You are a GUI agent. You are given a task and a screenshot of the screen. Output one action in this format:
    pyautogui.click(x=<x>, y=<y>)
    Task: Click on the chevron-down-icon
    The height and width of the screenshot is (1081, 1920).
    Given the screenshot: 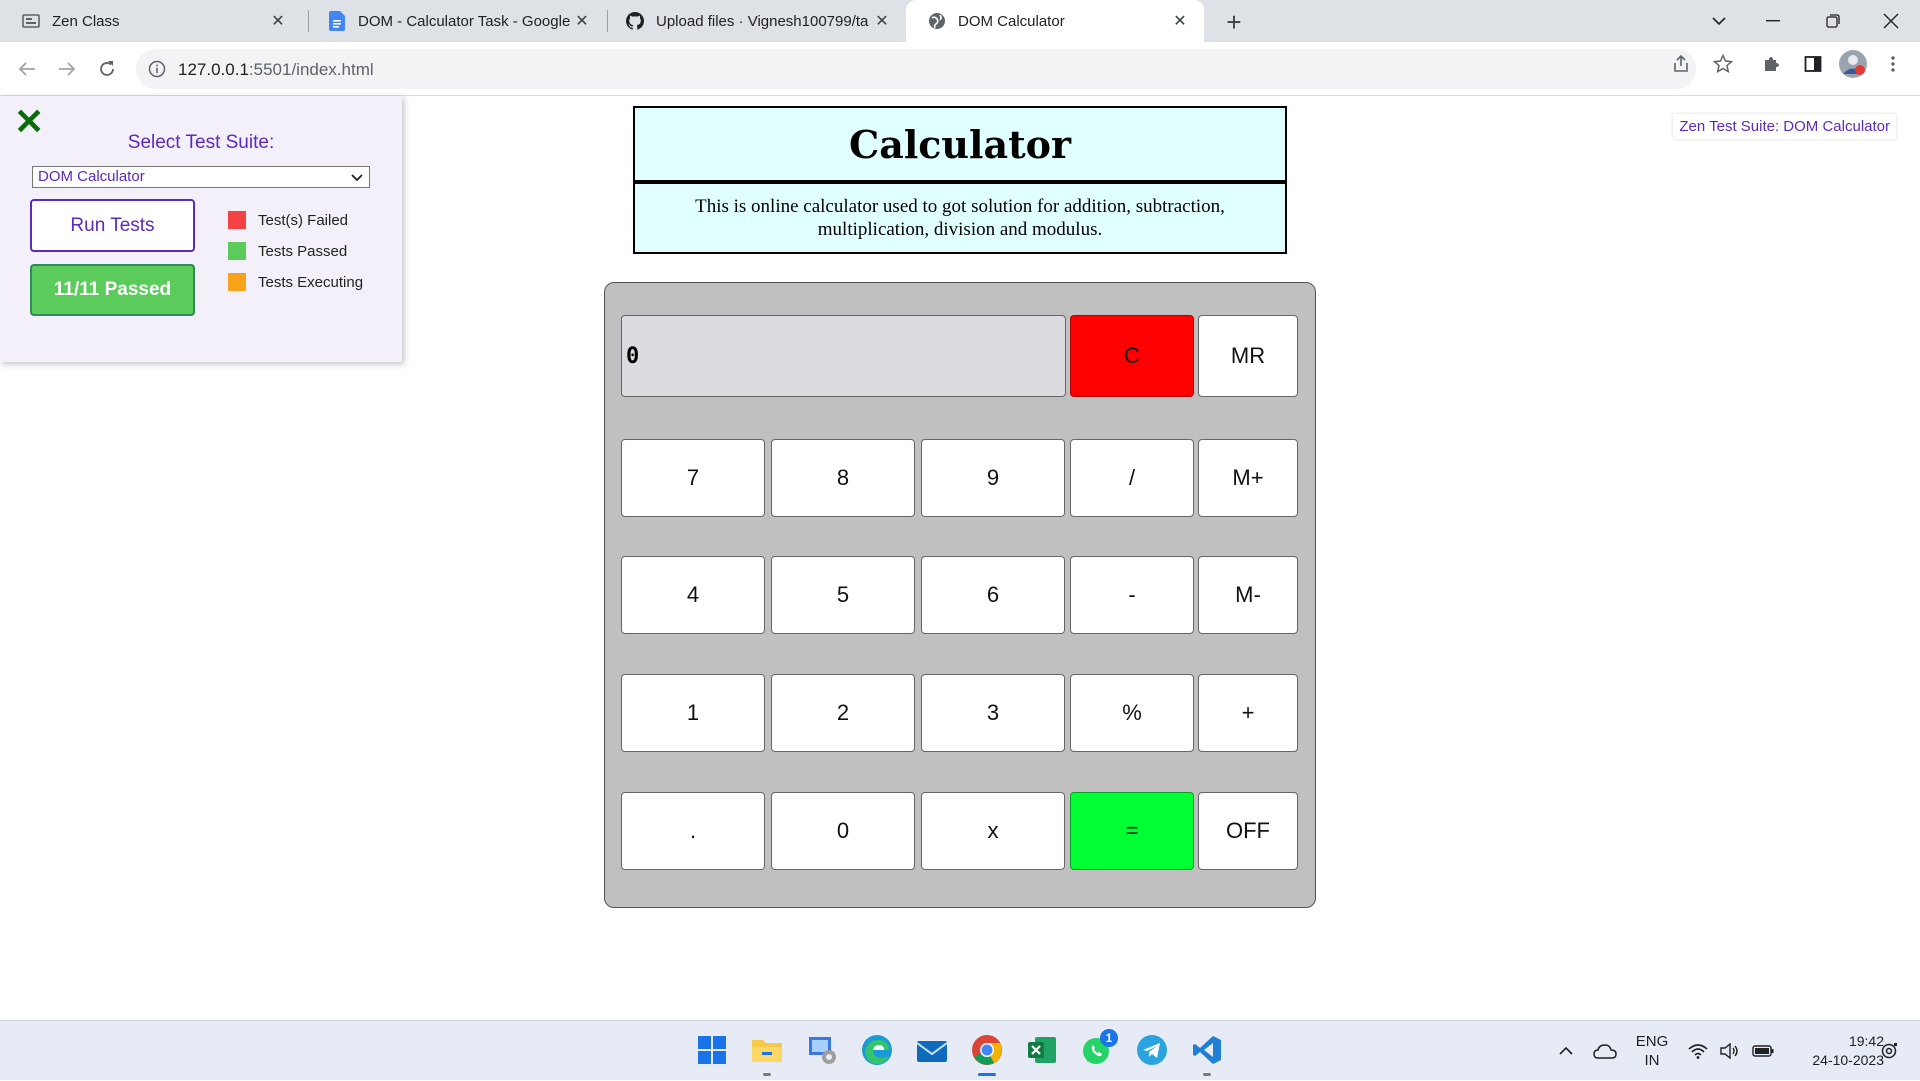 What is the action you would take?
    pyautogui.click(x=357, y=180)
    